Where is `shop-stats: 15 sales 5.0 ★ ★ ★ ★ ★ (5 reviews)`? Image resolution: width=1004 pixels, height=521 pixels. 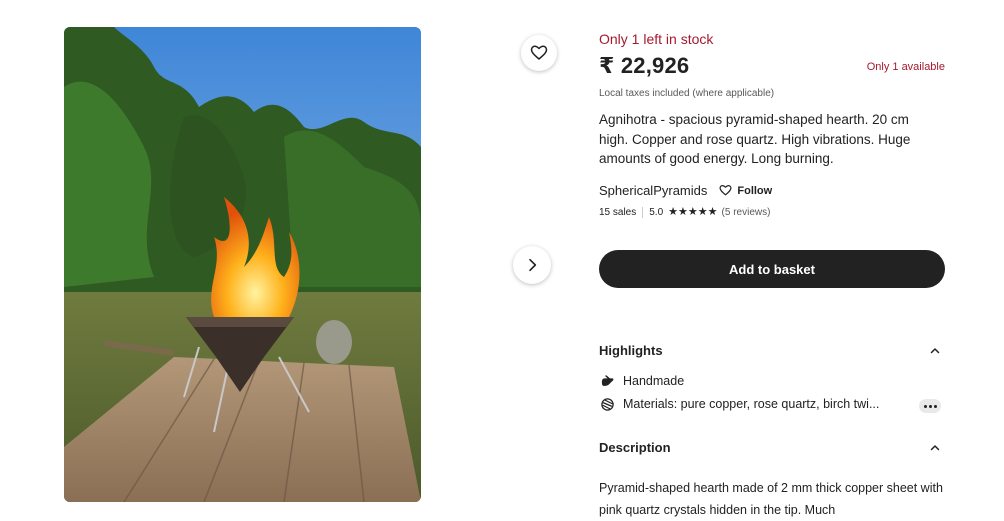
shop-stats: 15 sales 5.0 ★ ★ ★ ★ ★ (5 reviews) is located at coordinates (684, 212).